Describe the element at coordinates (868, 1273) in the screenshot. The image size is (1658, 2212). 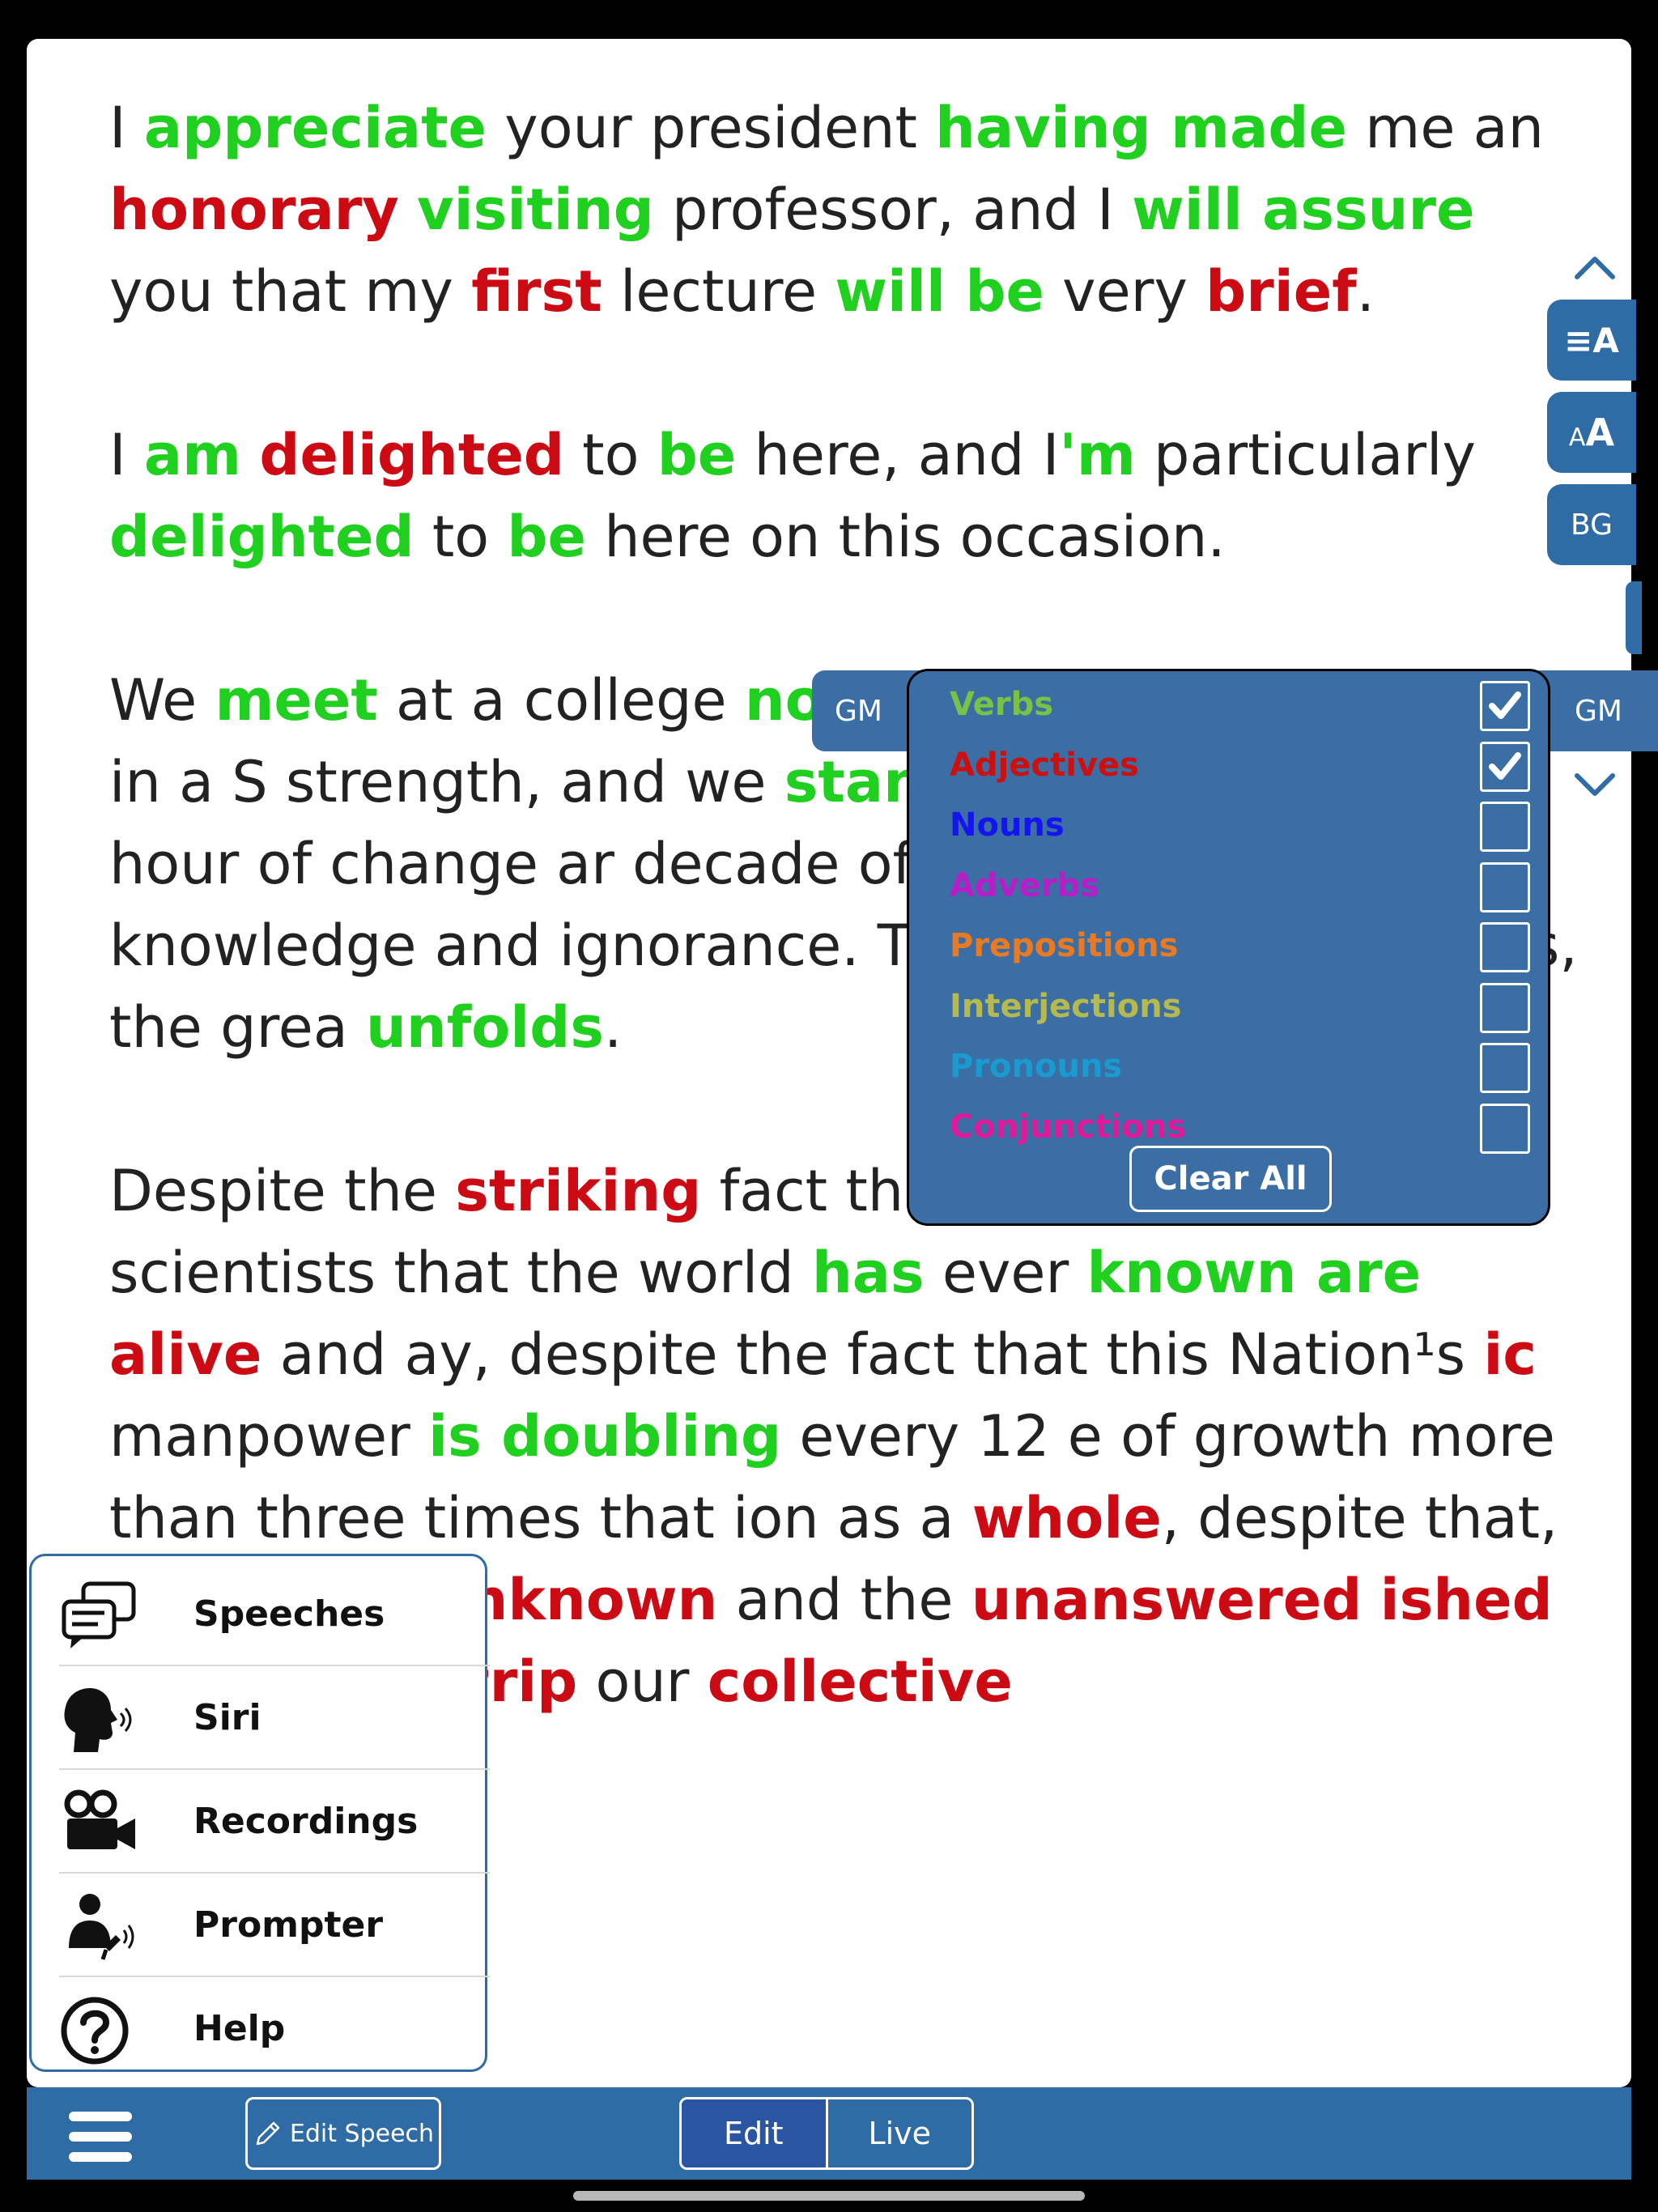
I see `verb-word: has` at that location.